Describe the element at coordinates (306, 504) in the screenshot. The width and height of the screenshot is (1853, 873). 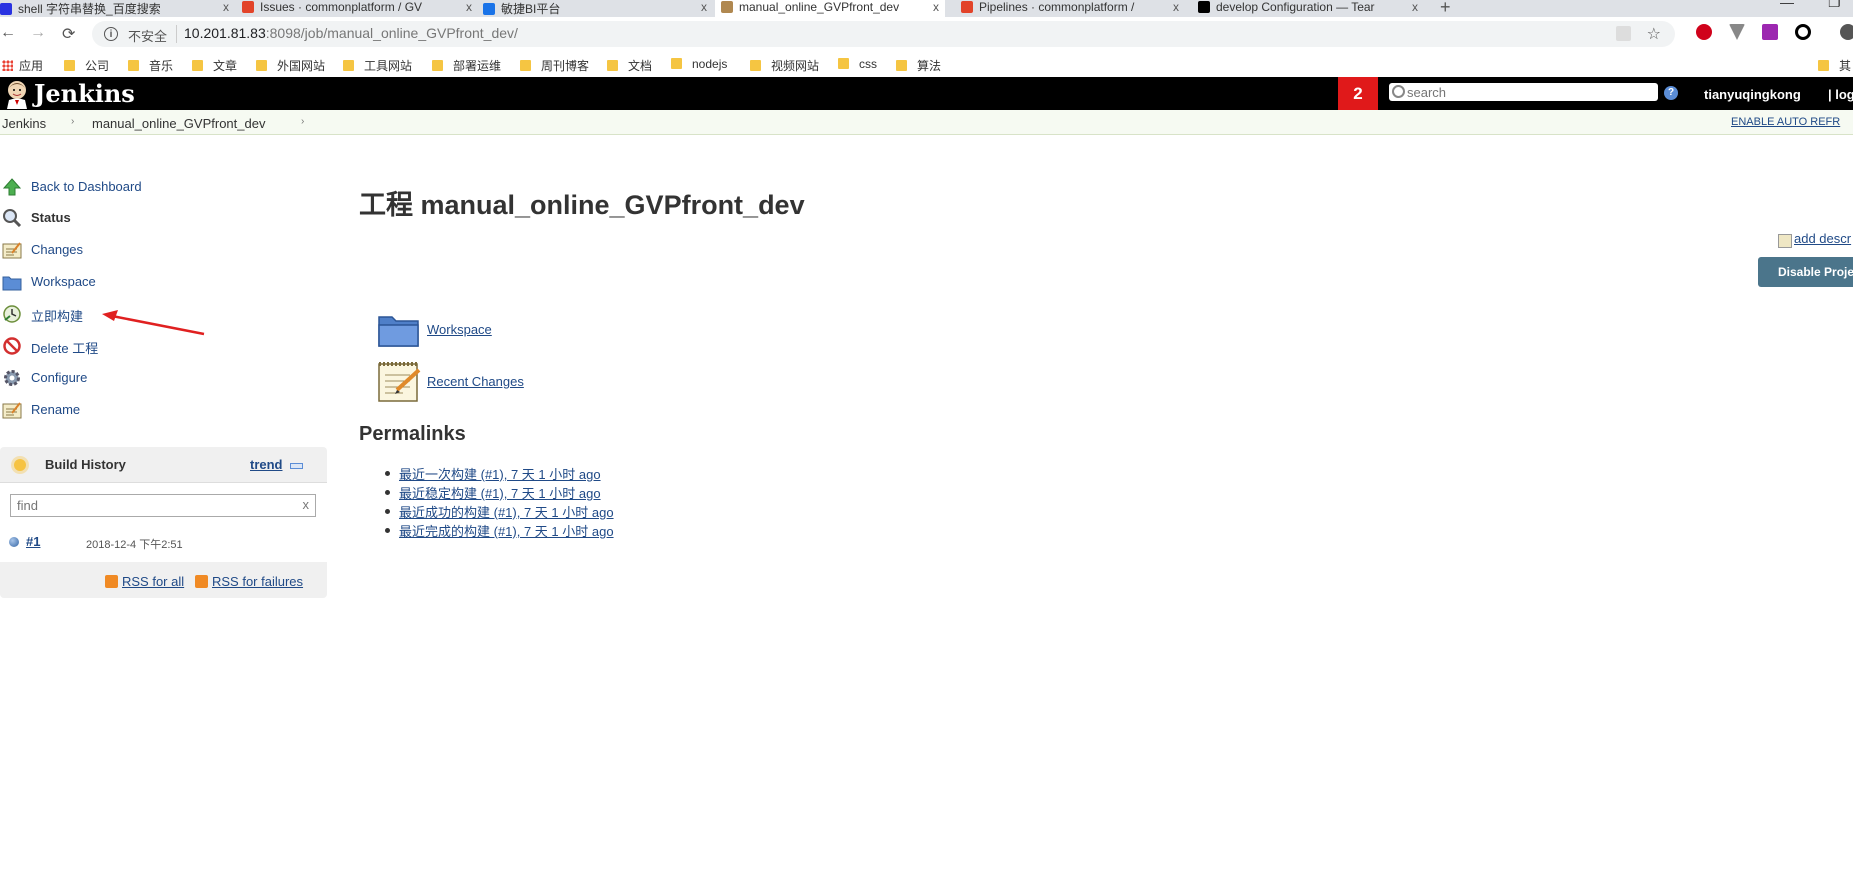
I see `clear-icon: x` at that location.